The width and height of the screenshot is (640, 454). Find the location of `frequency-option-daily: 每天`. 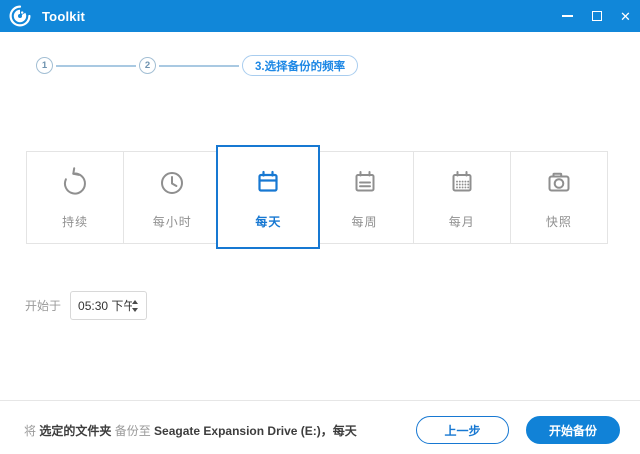

frequency-option-daily: 每天 is located at coordinates (268, 197).